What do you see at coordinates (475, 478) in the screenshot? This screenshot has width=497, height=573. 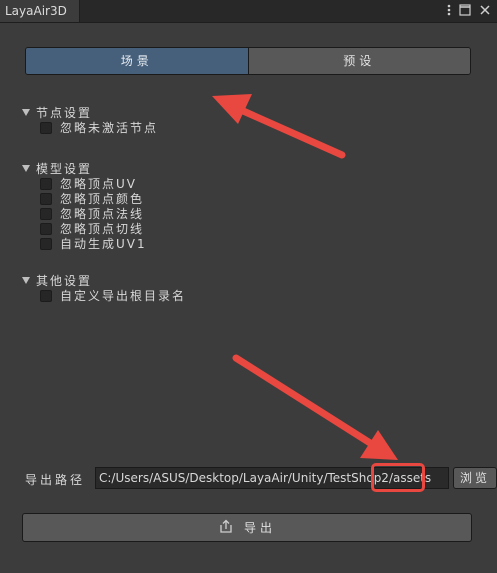 I see `browse-button: 浏览` at bounding box center [475, 478].